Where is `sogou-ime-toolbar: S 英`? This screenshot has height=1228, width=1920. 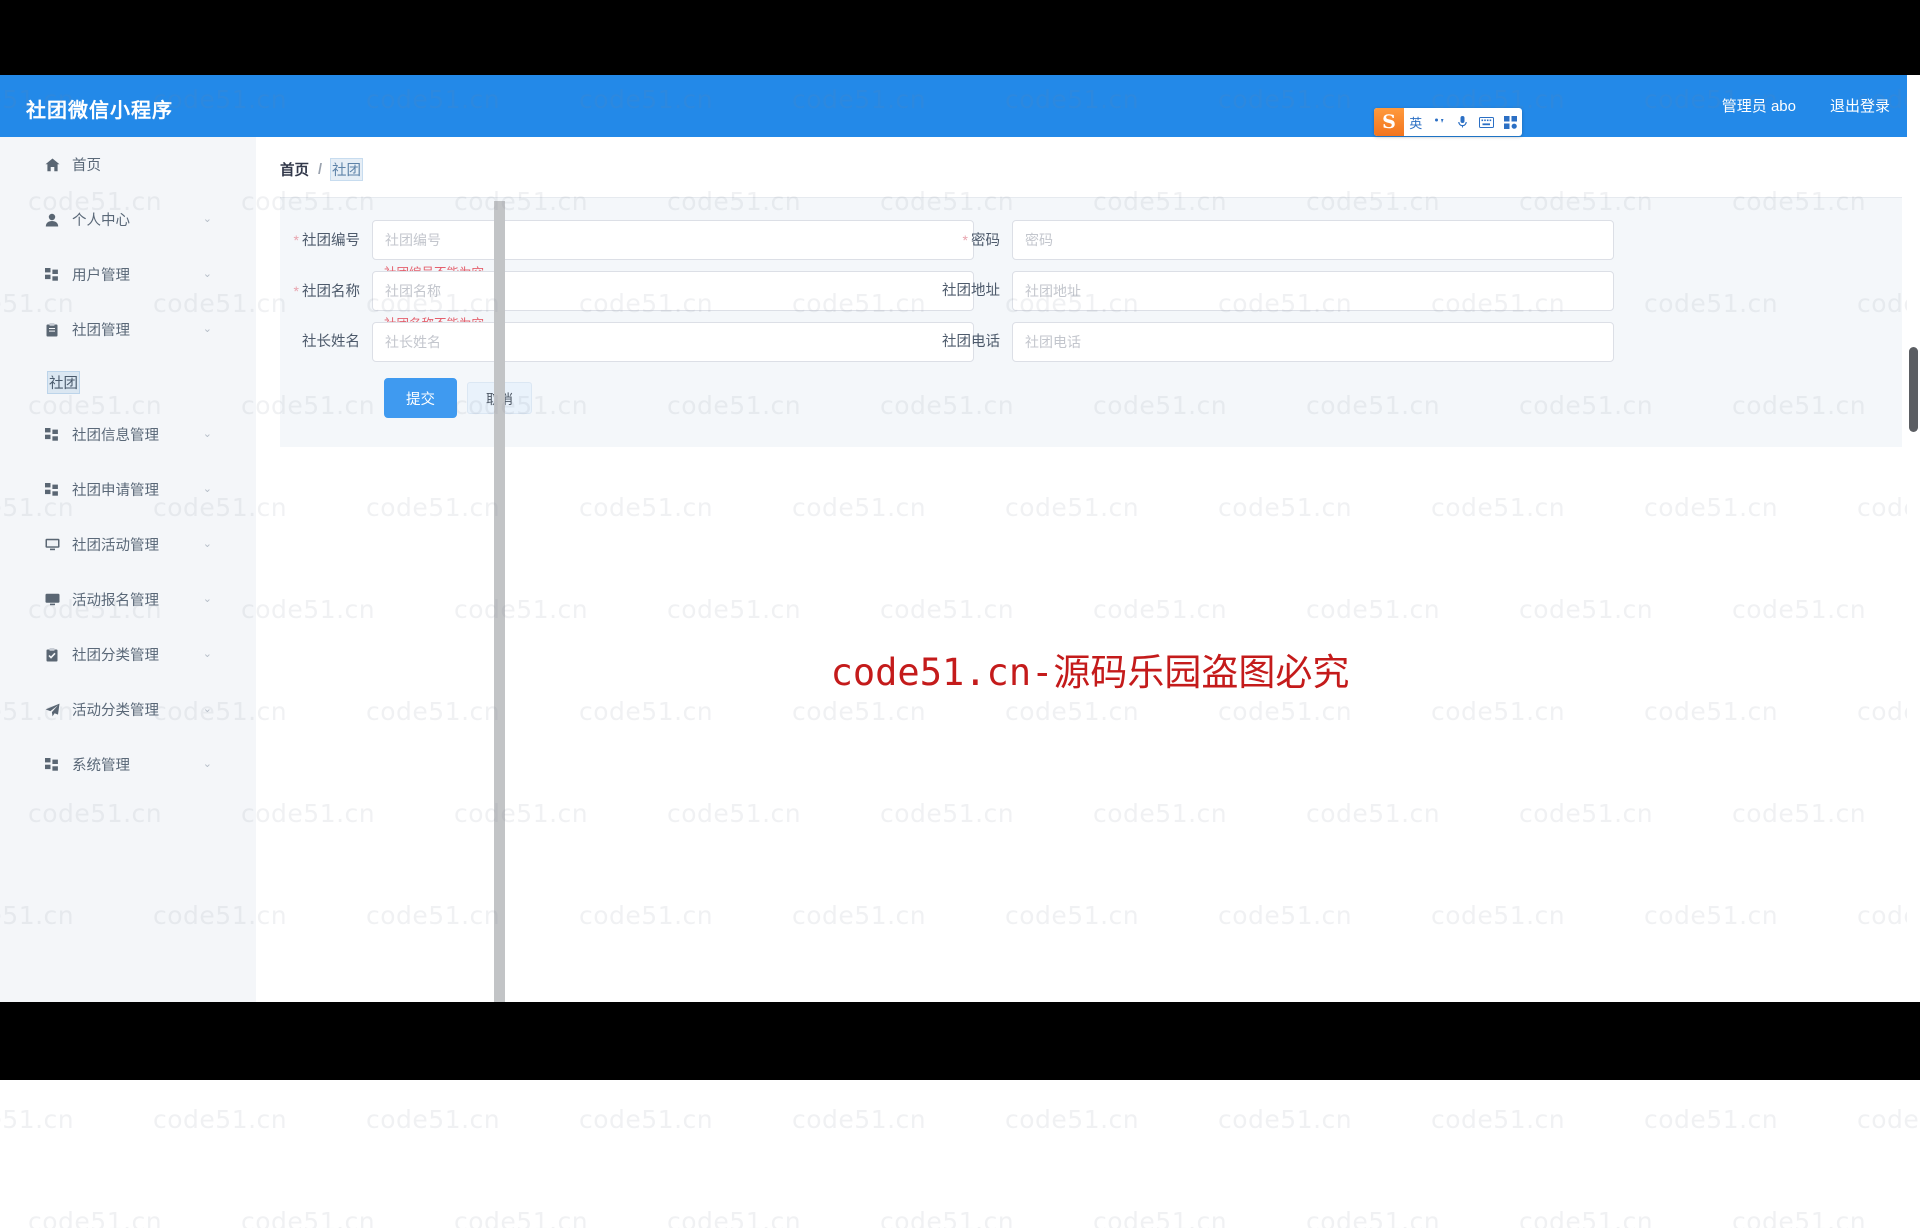
sogou-ime-toolbar: S 英 is located at coordinates (1448, 122).